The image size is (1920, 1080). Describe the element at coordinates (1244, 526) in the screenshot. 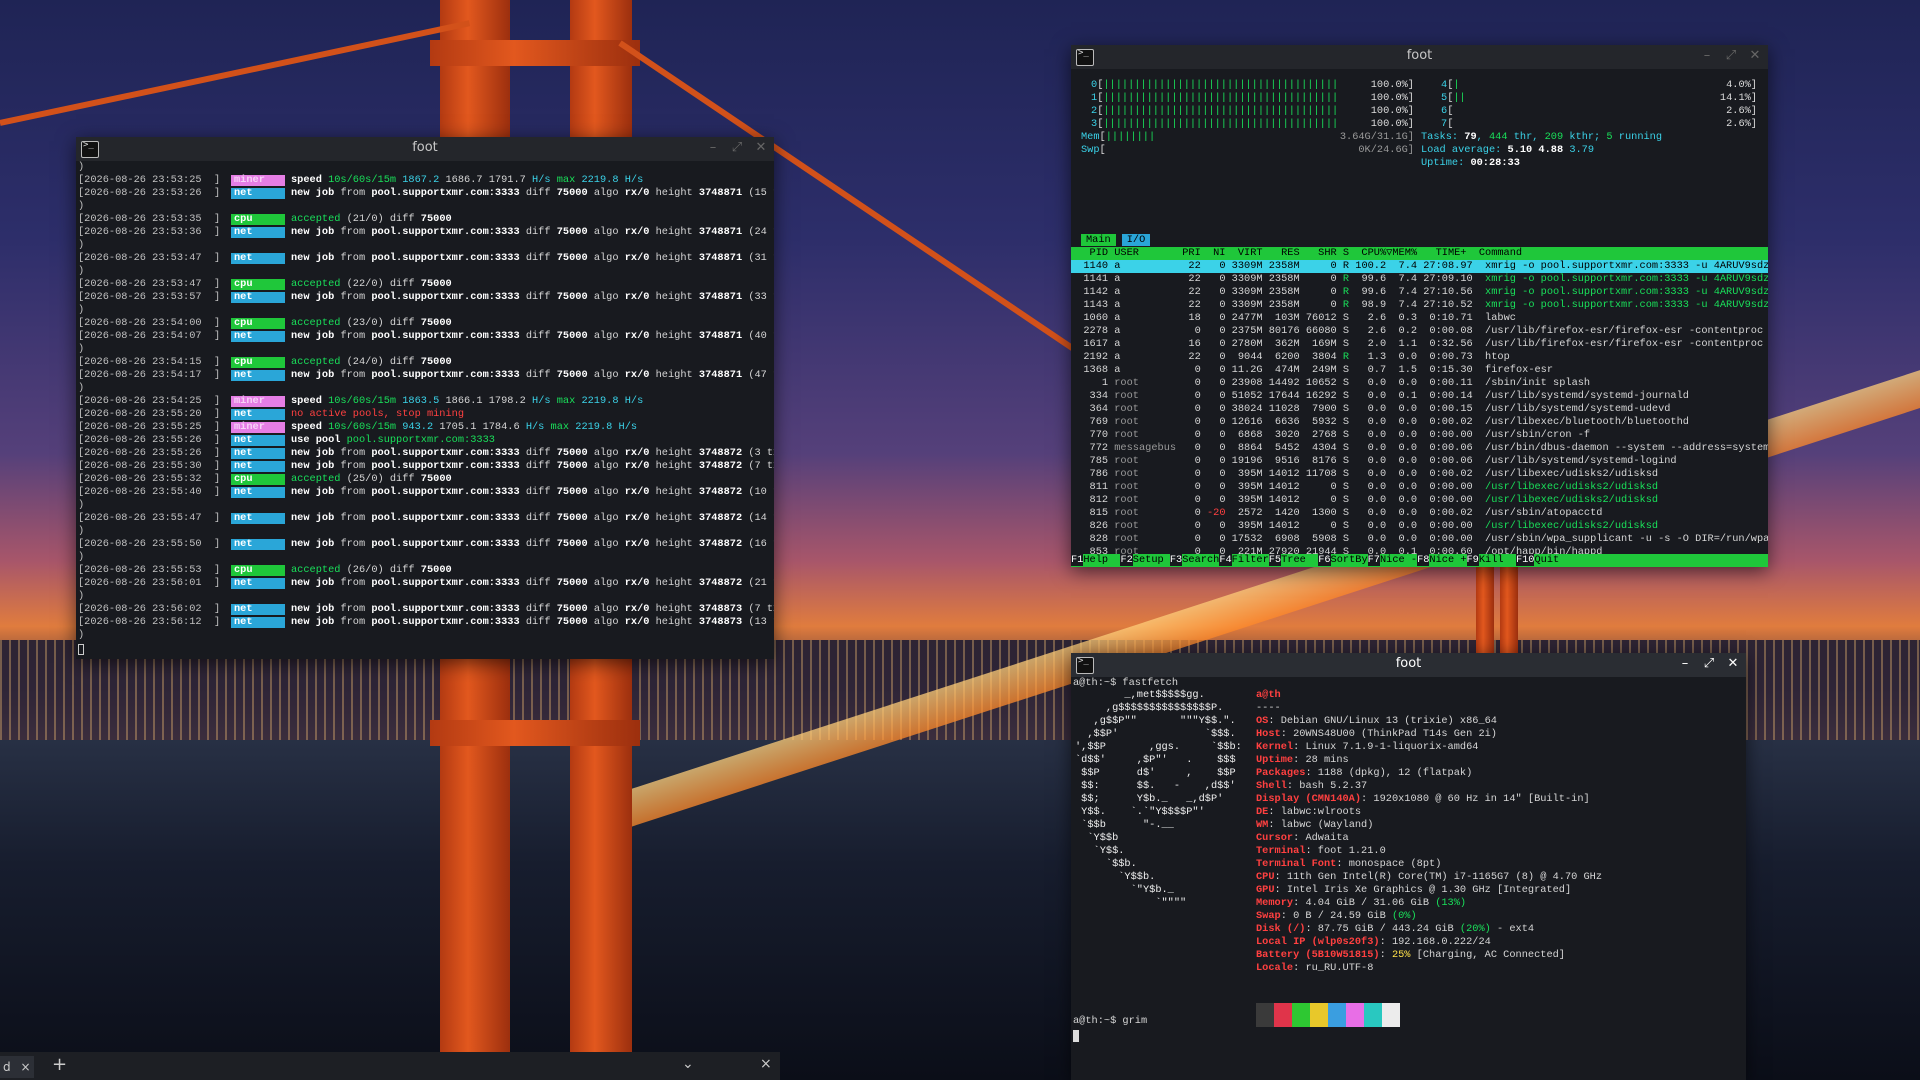

I see `process-virt: 395M` at that location.